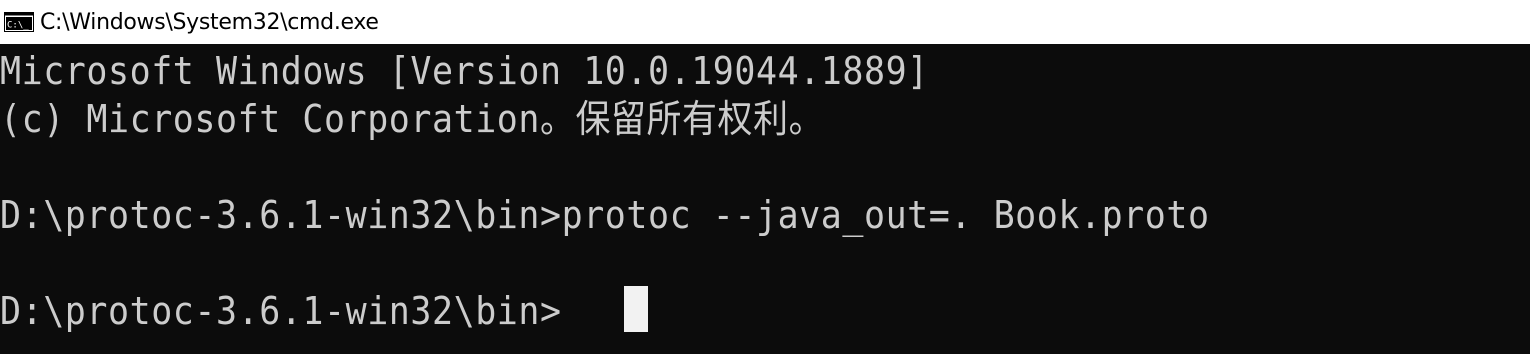 The height and width of the screenshot is (354, 1530). What do you see at coordinates (636, 309) in the screenshot?
I see `text-cursor` at bounding box center [636, 309].